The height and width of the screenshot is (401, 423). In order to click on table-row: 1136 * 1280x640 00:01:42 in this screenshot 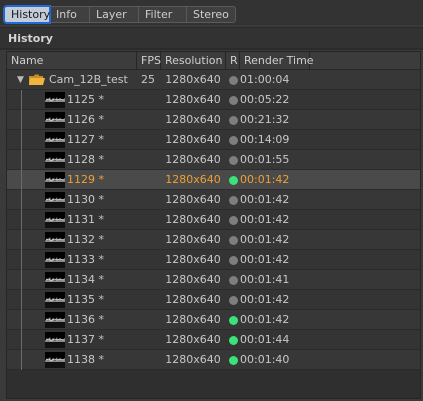, I will do `click(213, 320)`.